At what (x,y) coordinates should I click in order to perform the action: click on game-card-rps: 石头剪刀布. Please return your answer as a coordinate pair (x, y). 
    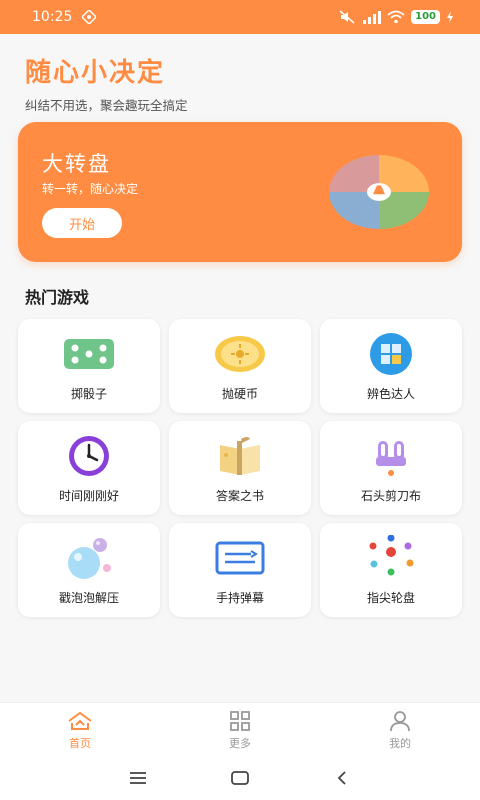
    Looking at the image, I should click on (391, 468).